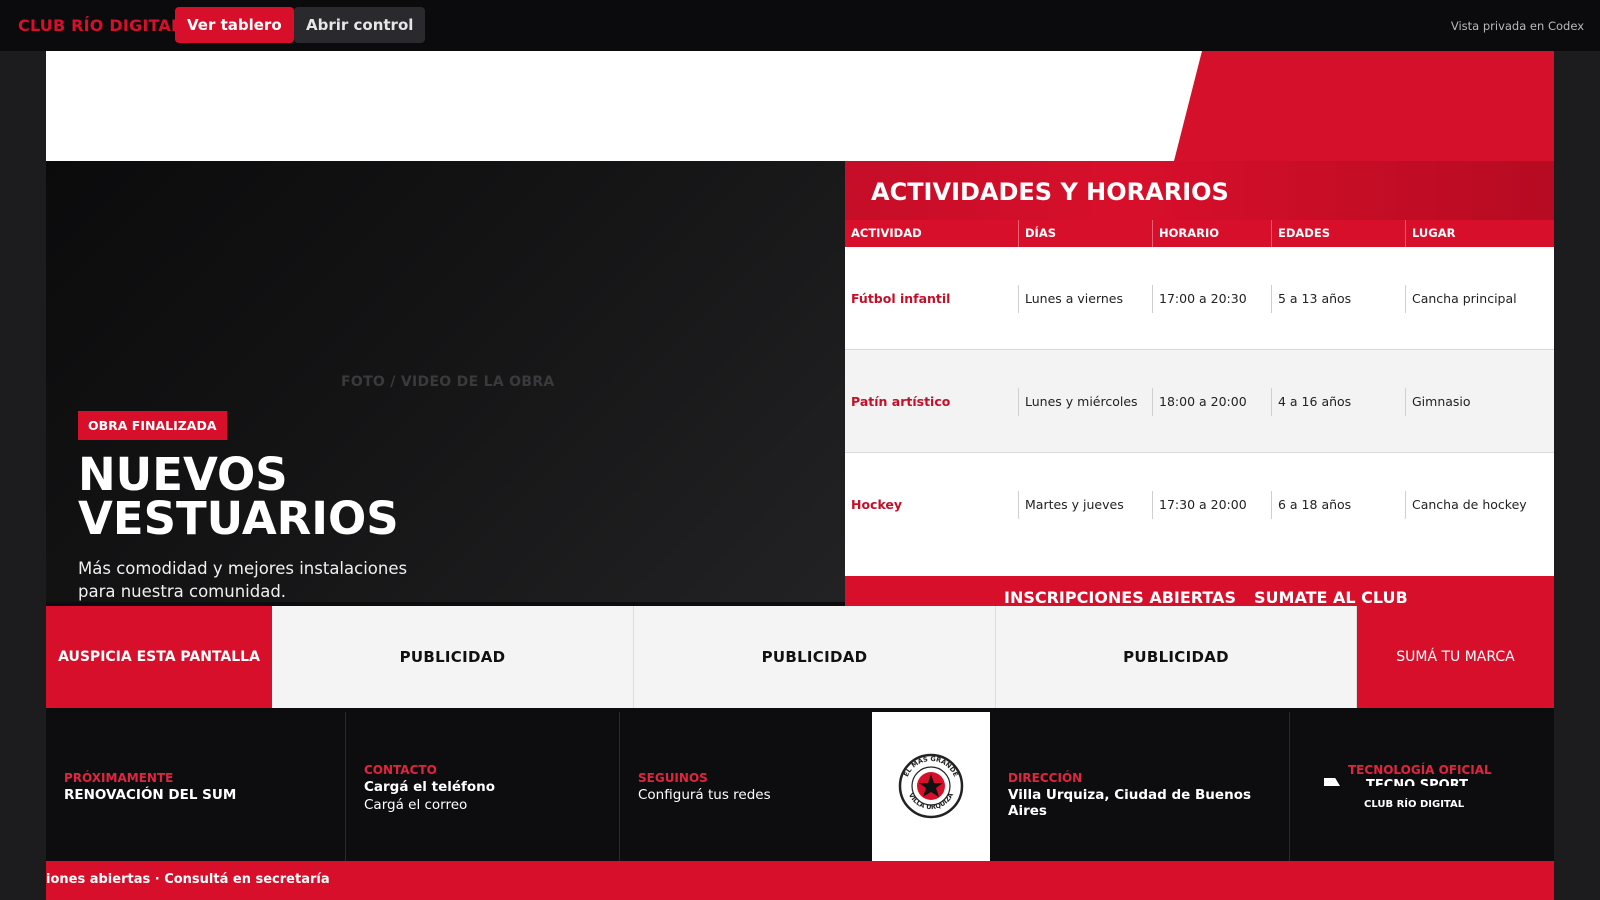  What do you see at coordinates (196, 786) in the screenshot?
I see `coming-soon-block: PRÓXIMAMENTE RENOVACIÓN DEL SUM` at bounding box center [196, 786].